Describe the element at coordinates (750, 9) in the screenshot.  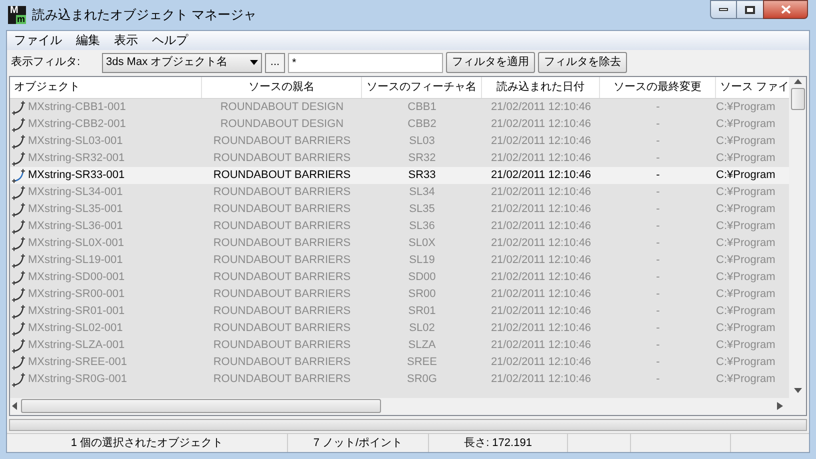
I see `maximize-button` at that location.